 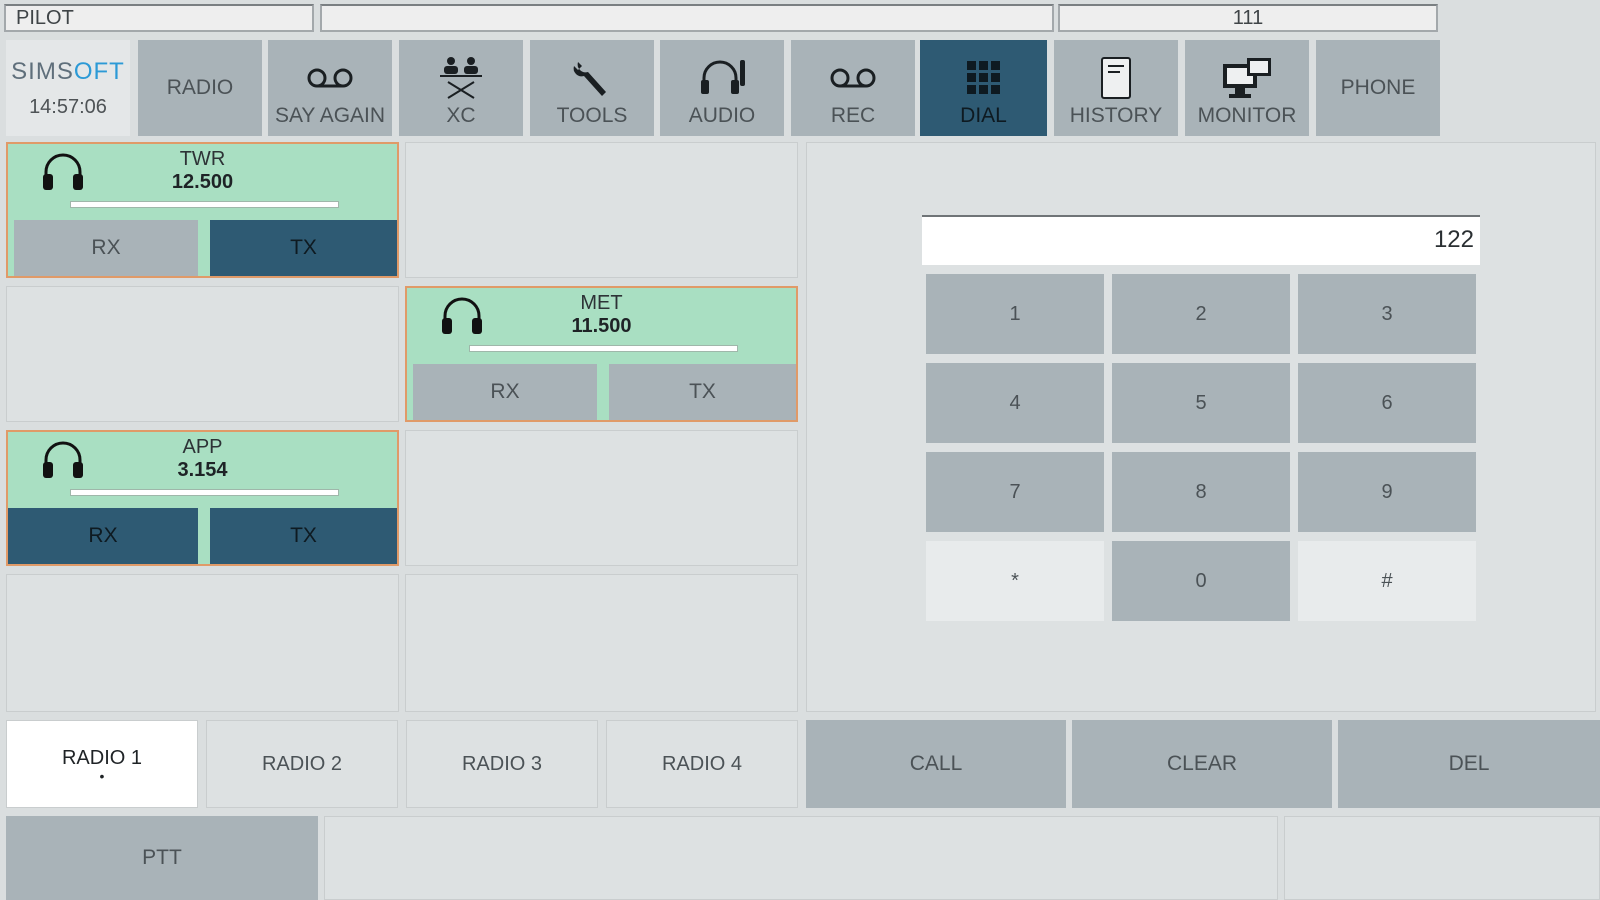 I want to click on brand-panel: SIMSOFT 14:57:06, so click(x=68, y=88).